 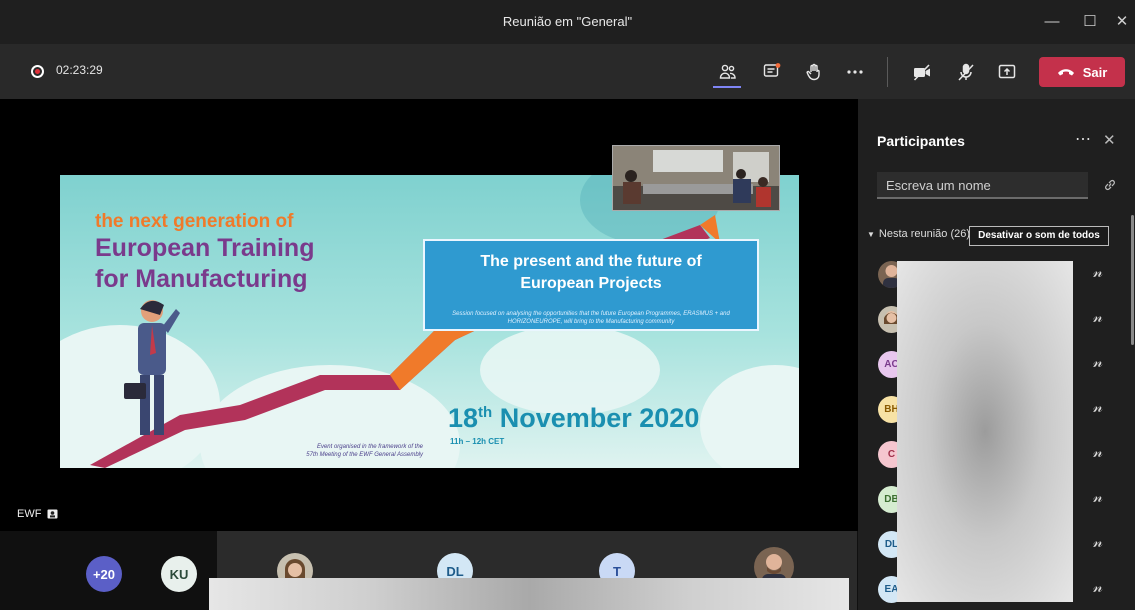 I want to click on microphone-toggle-button, so click(x=966, y=72).